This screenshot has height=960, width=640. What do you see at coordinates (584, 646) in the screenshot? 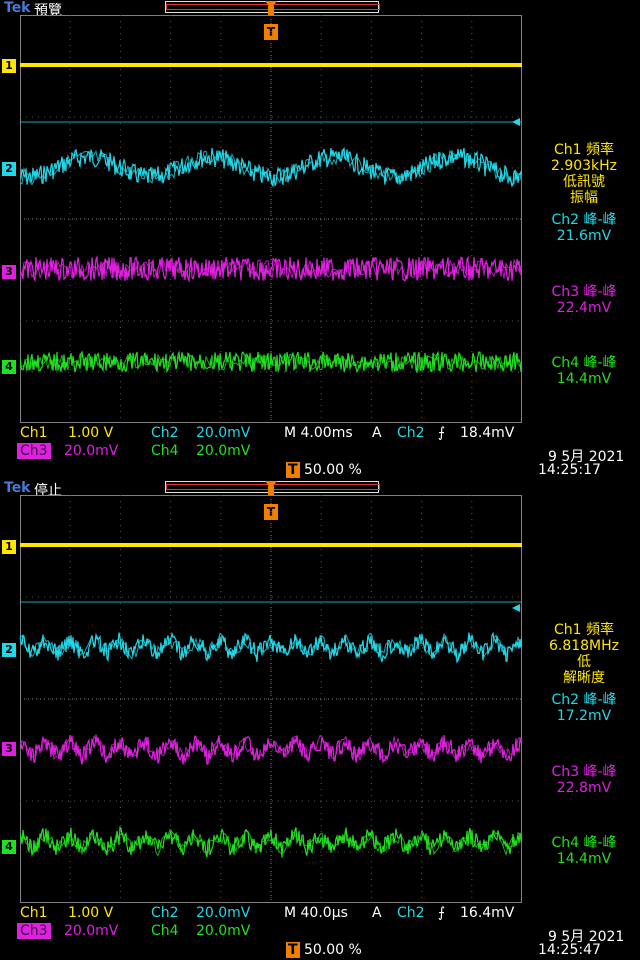
I see `ch1-readout-value: 6.818MHz` at bounding box center [584, 646].